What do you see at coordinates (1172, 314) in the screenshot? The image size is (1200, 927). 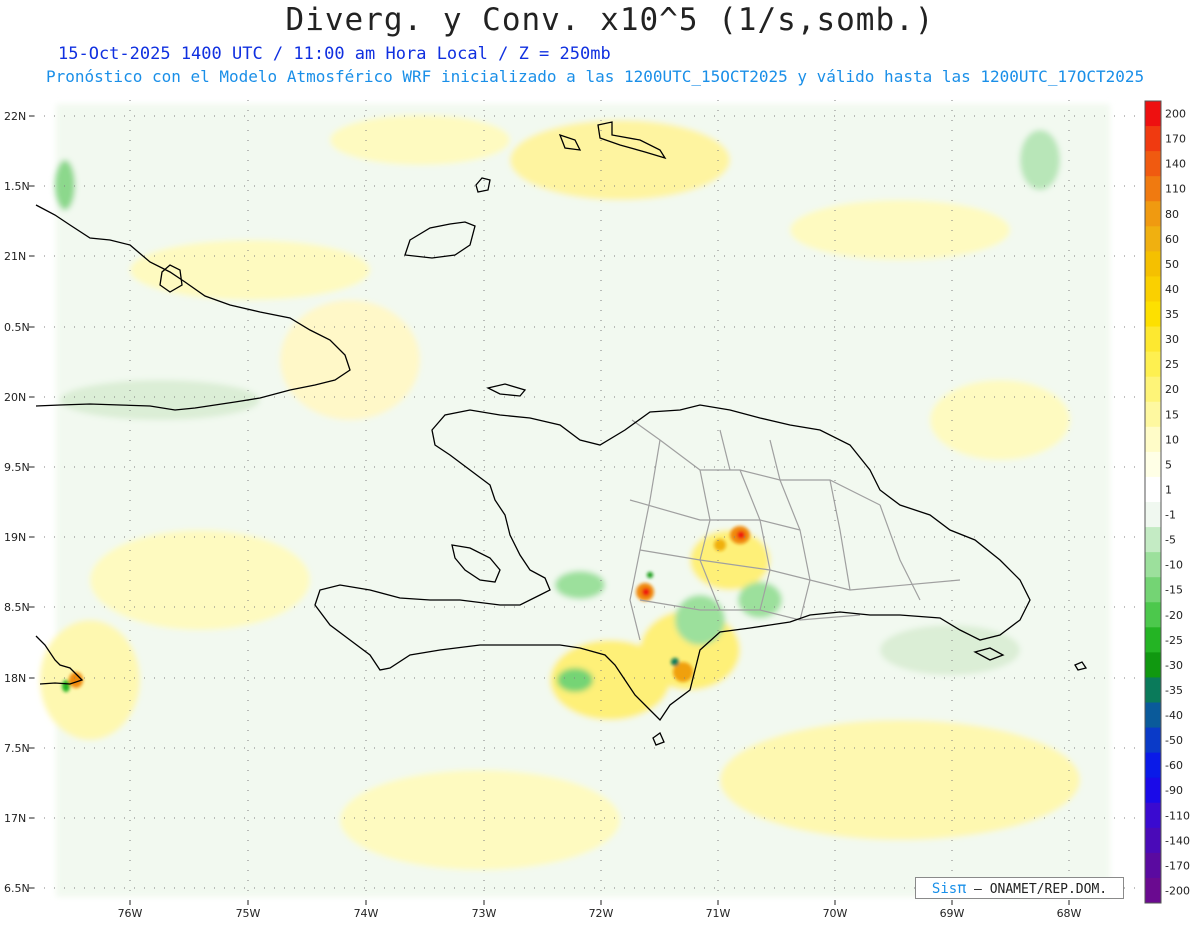 I see `legend-label: 35` at bounding box center [1172, 314].